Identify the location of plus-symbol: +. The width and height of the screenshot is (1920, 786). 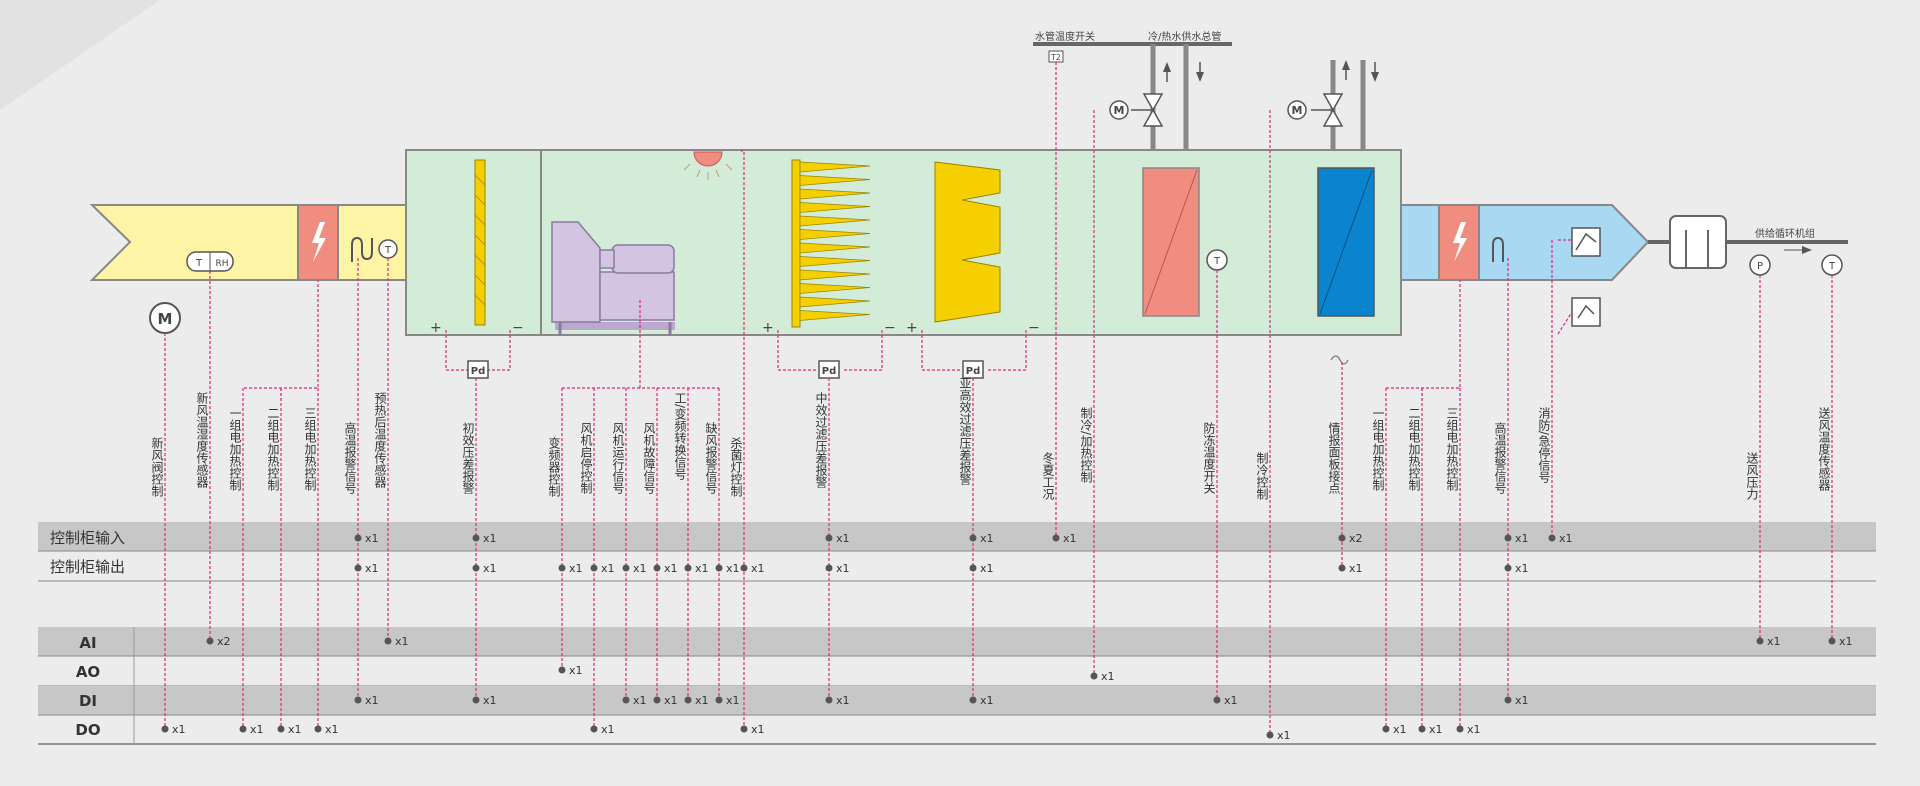
(768, 328).